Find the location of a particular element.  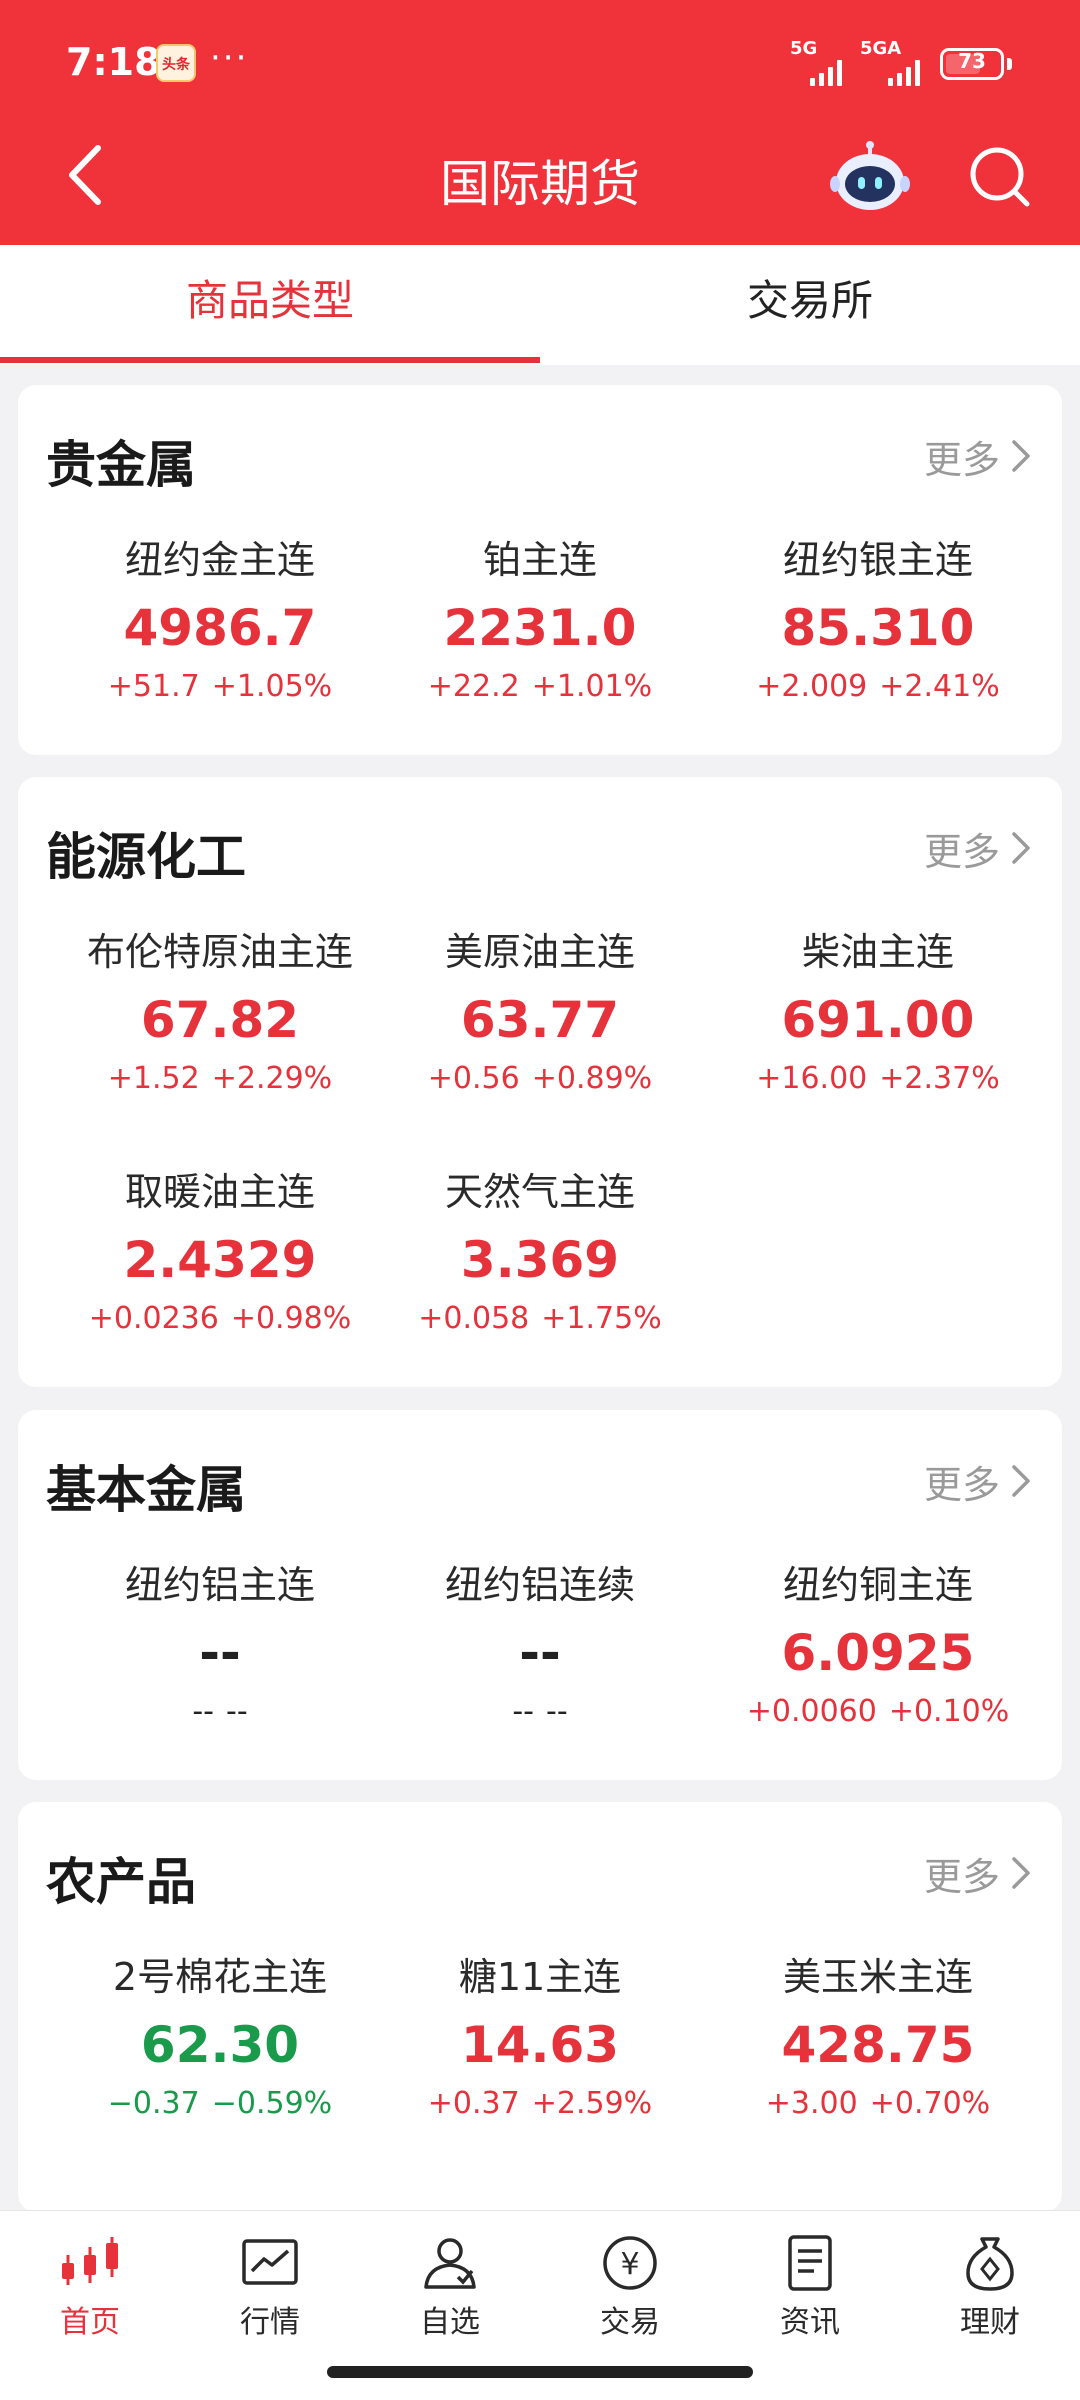

nav-watchlist: 自选 is located at coordinates (450, 2287).